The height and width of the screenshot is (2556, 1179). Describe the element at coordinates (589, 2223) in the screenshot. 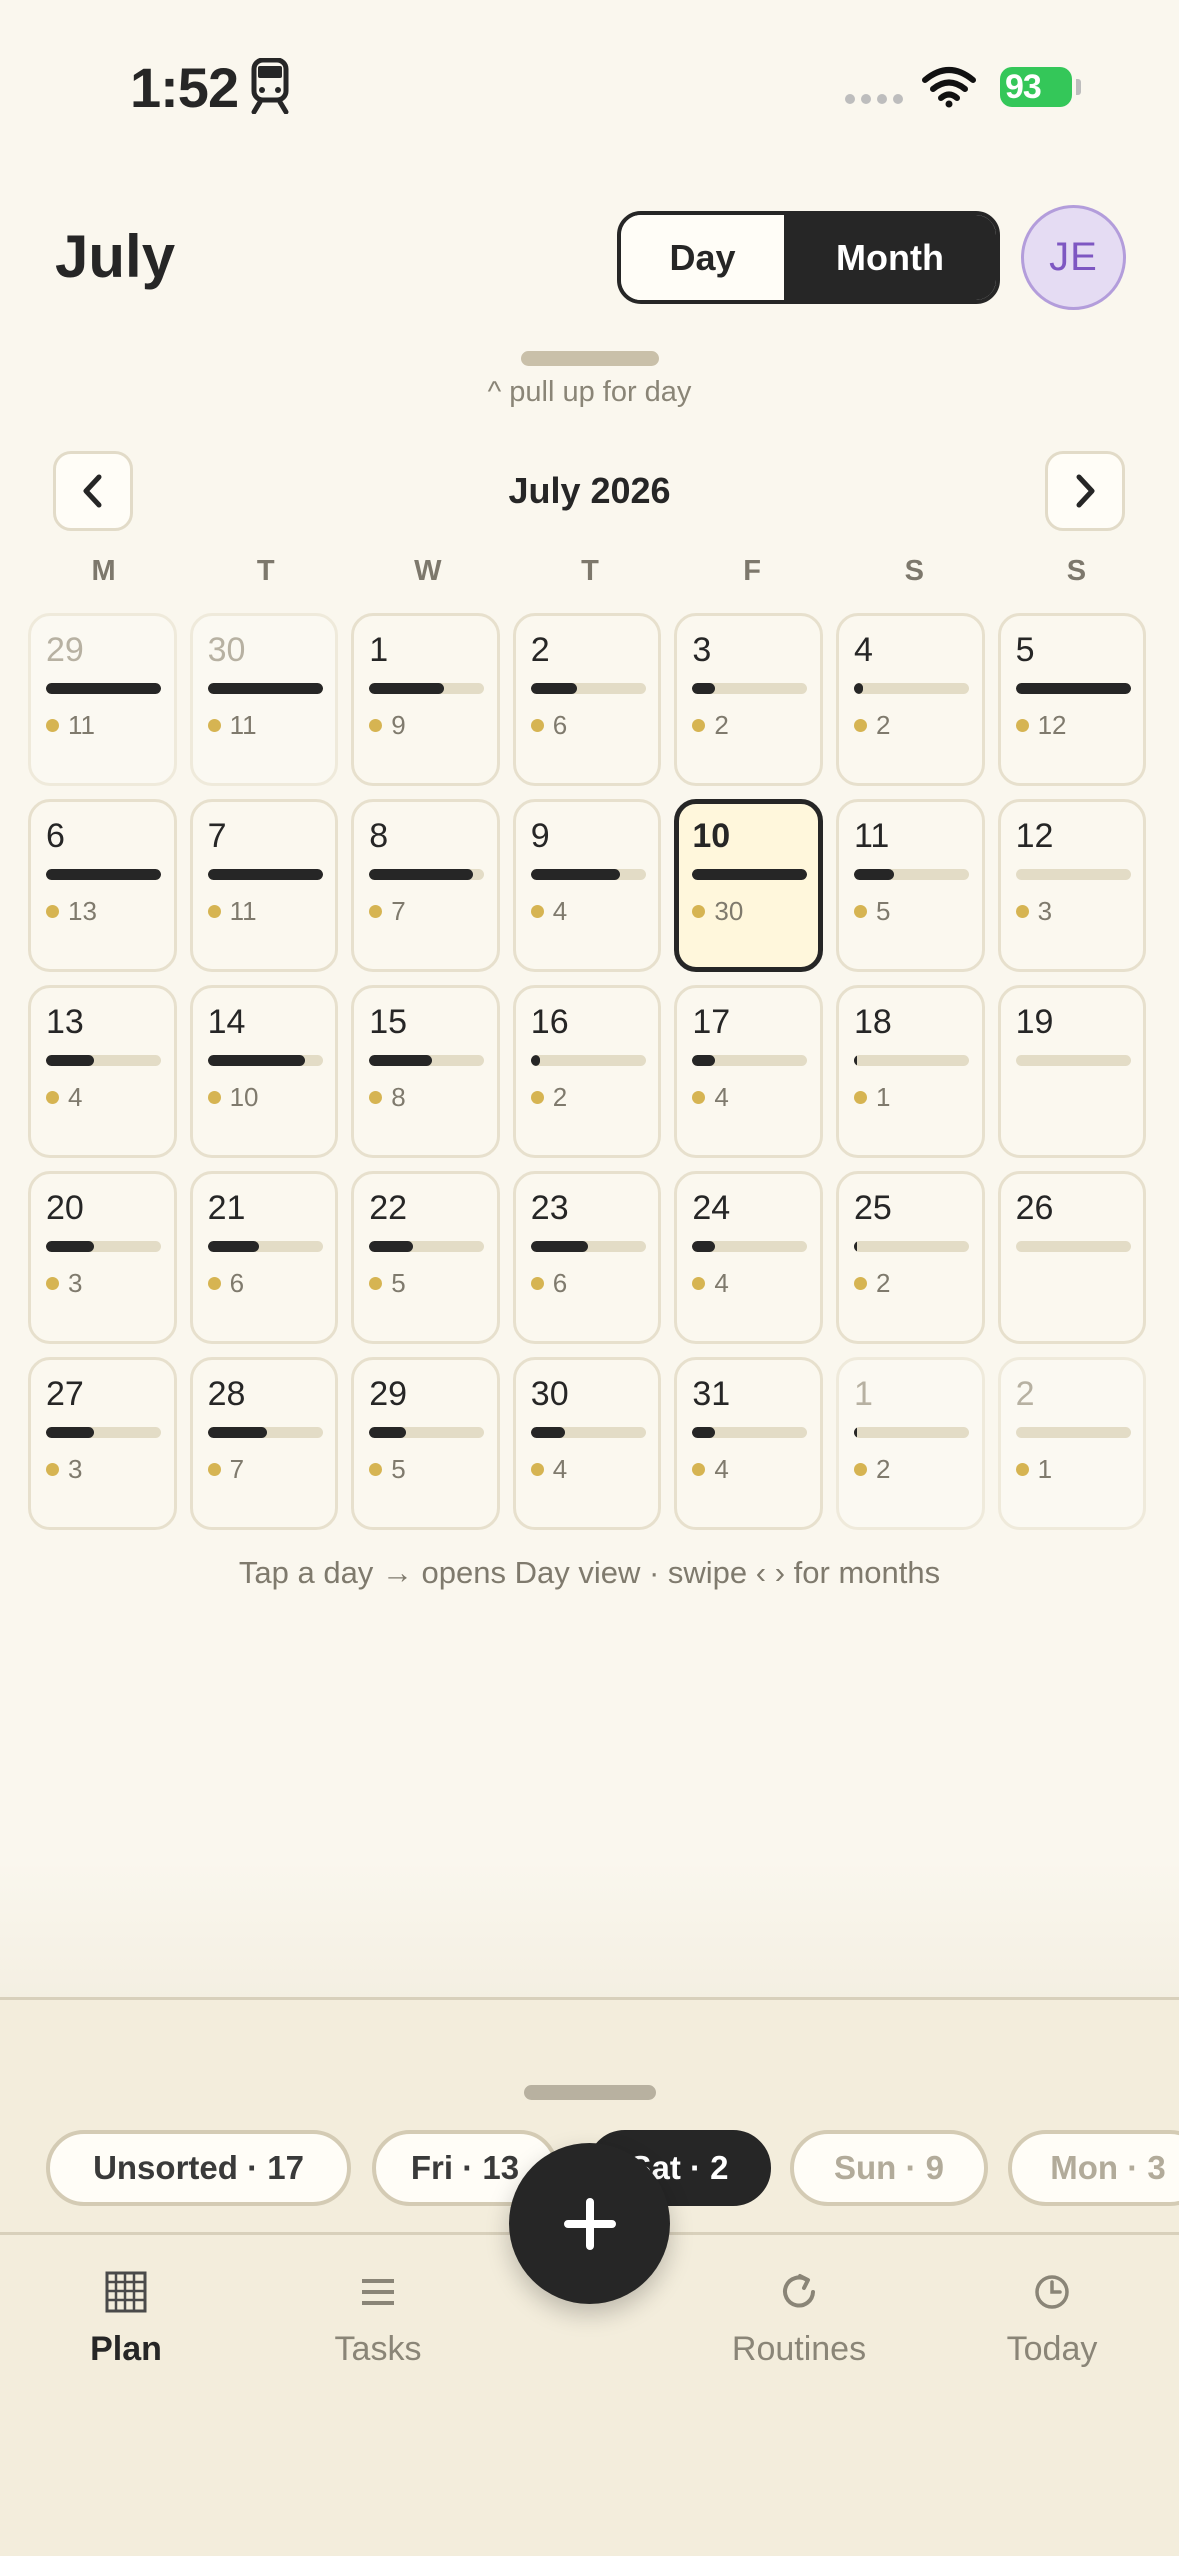

I see `add-button` at that location.